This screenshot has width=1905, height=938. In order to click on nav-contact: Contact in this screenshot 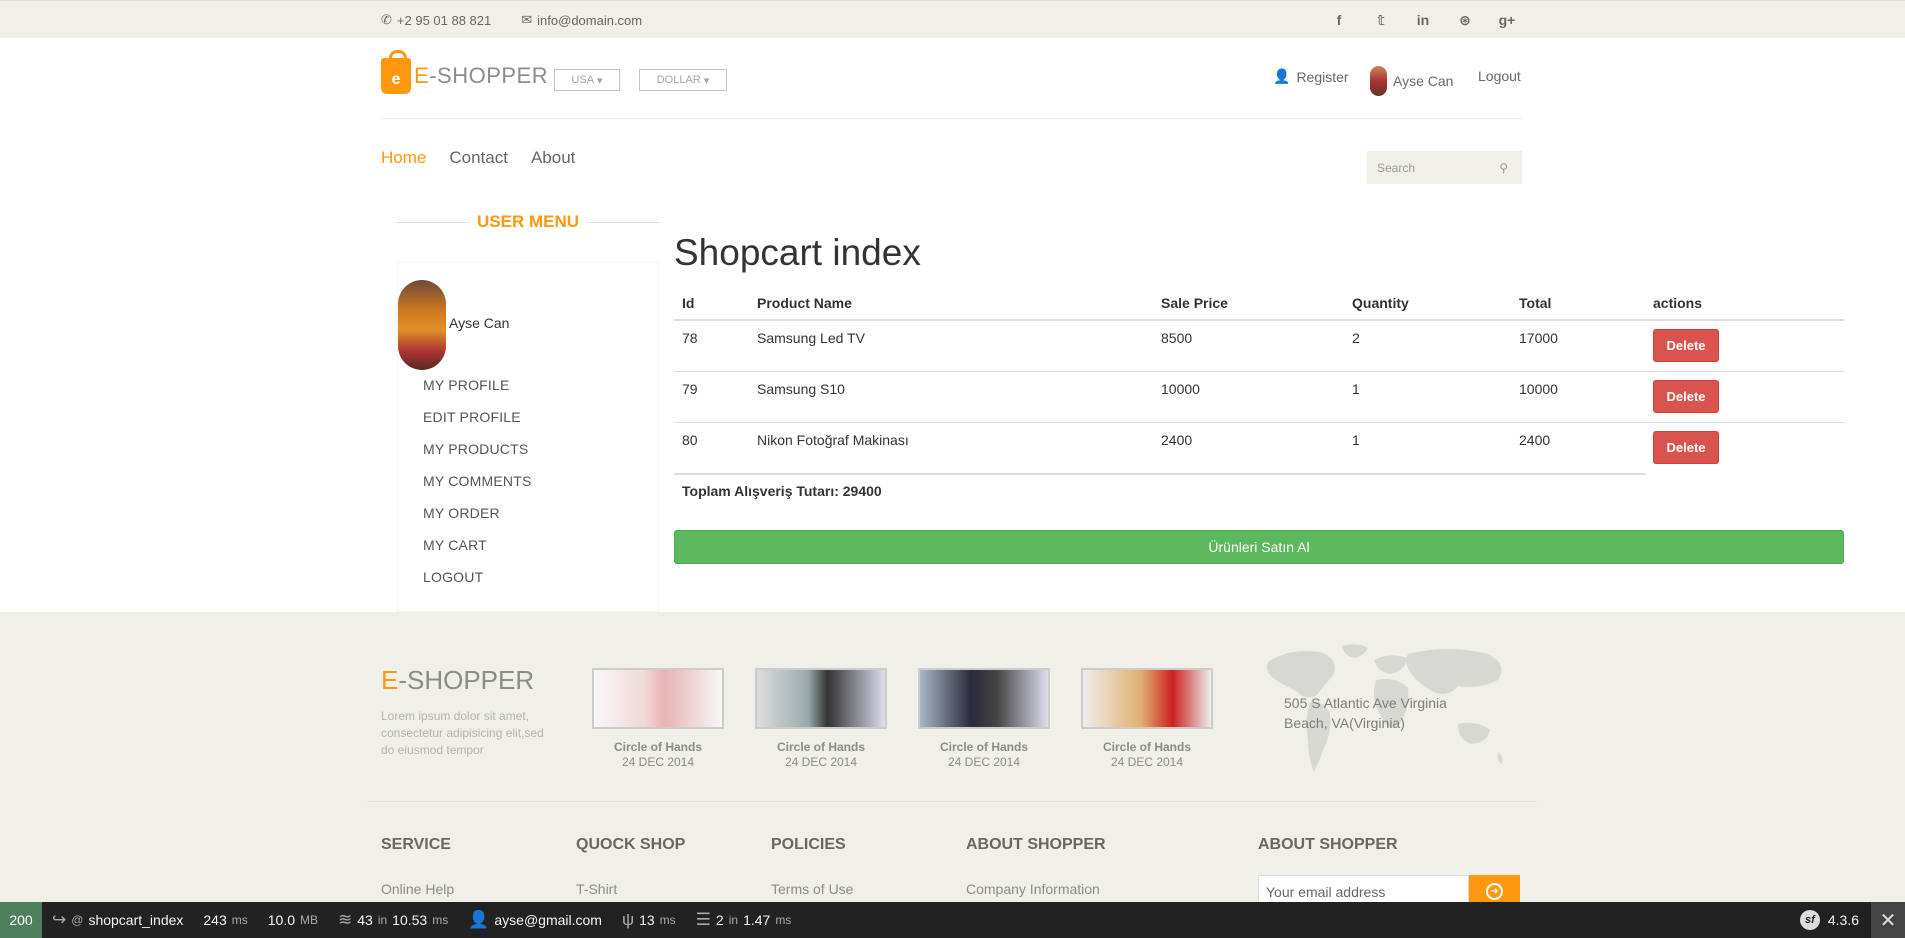, I will do `click(478, 158)`.